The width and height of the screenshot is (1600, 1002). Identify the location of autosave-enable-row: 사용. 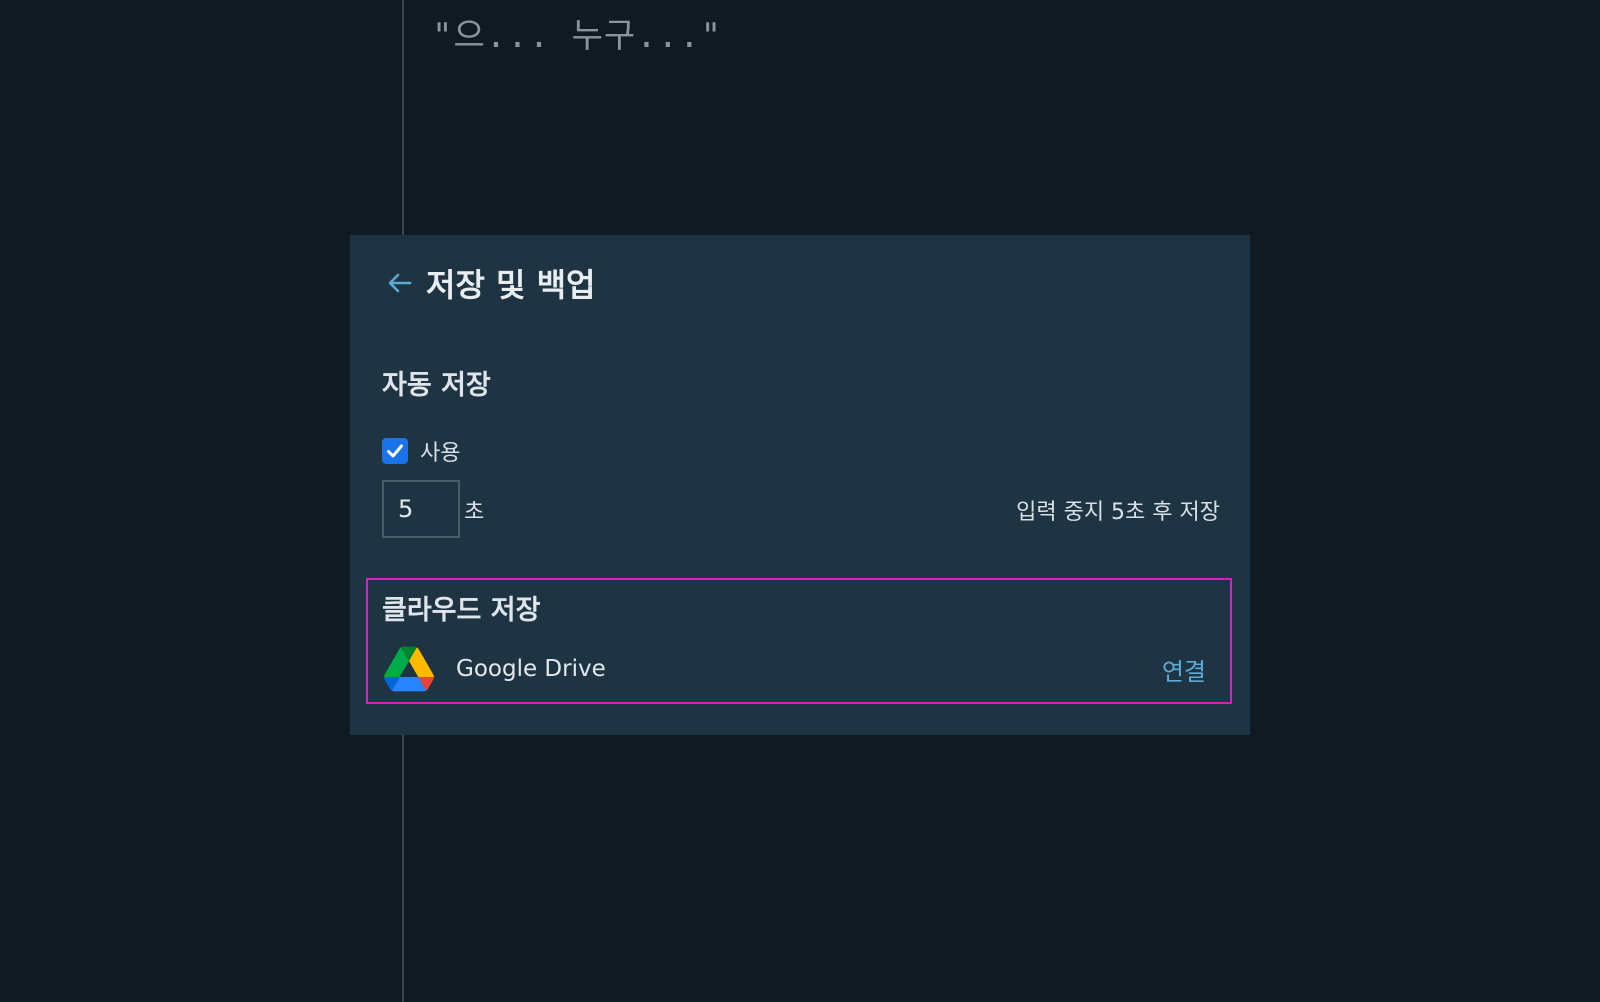
(421, 451).